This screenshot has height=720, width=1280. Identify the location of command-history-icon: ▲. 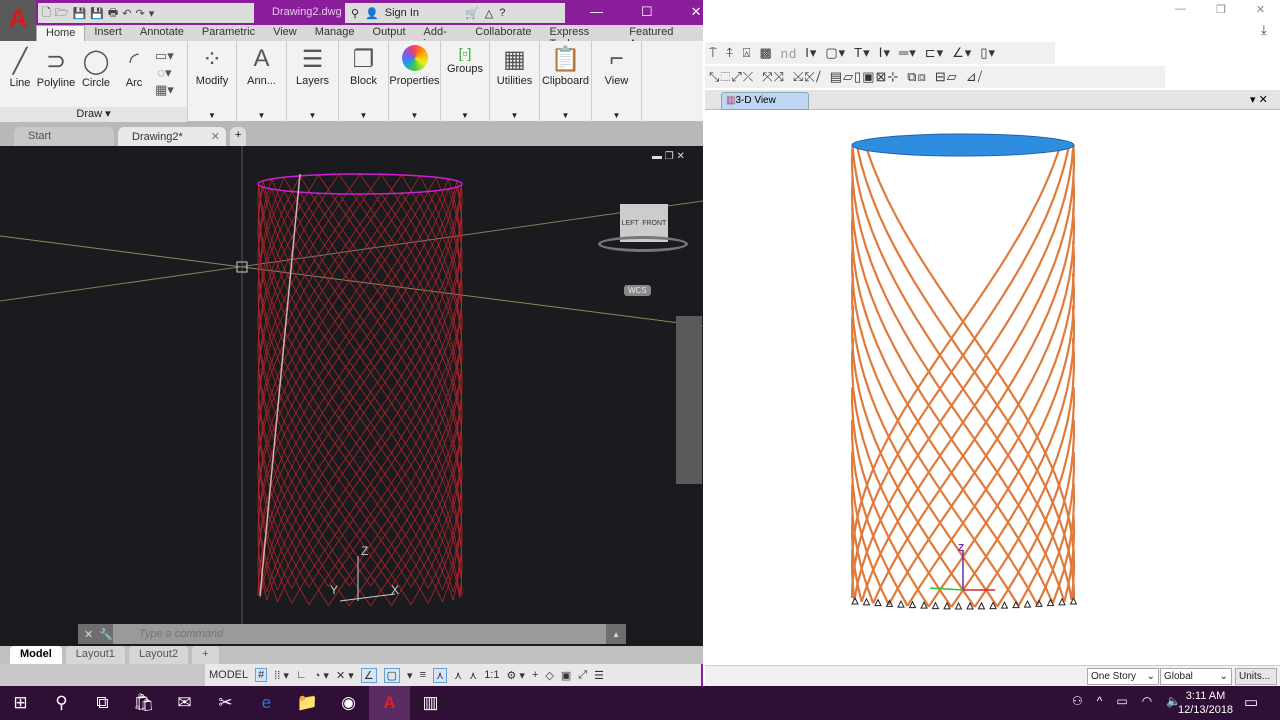
(616, 634).